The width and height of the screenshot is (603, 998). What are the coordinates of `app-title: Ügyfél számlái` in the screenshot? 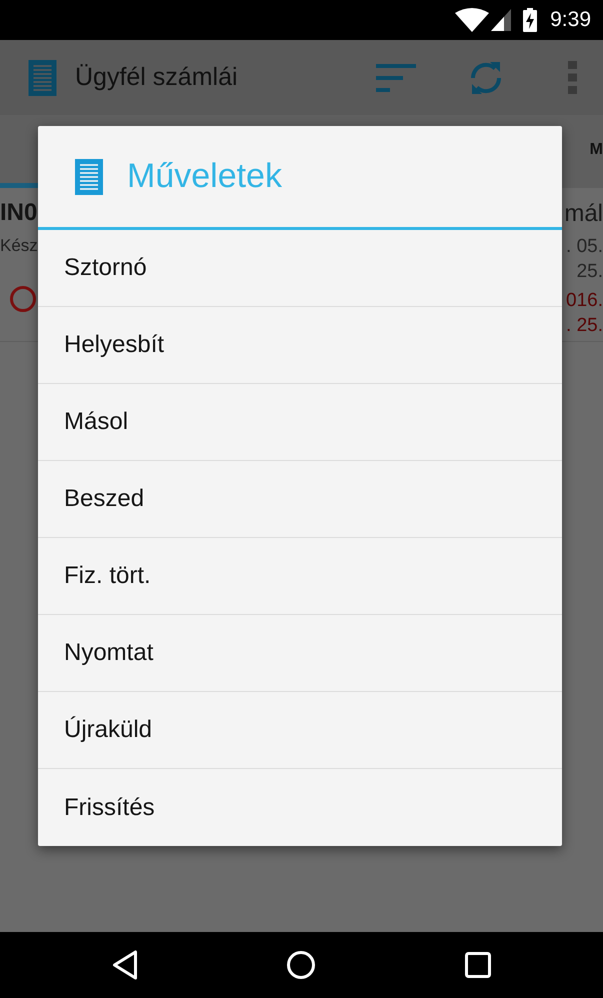 It's located at (156, 77).